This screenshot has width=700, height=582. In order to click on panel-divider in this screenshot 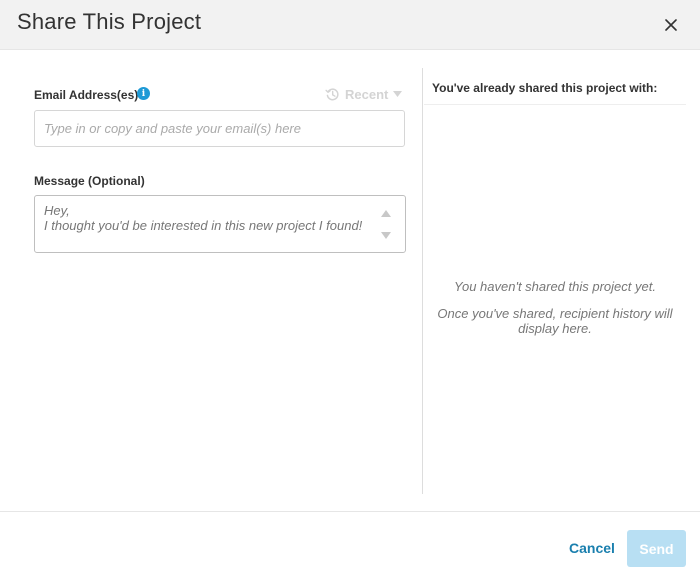, I will do `click(422, 281)`.